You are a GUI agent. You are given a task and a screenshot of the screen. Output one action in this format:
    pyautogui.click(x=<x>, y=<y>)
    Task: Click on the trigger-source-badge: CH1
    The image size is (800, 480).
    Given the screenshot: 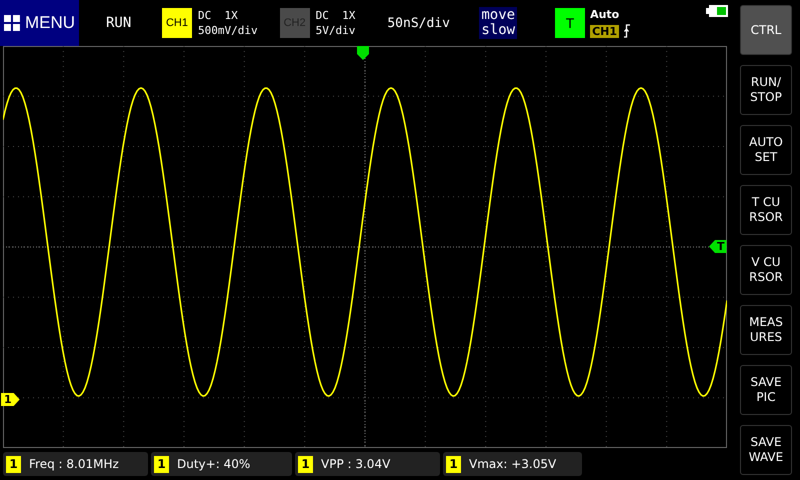 What is the action you would take?
    pyautogui.click(x=605, y=31)
    